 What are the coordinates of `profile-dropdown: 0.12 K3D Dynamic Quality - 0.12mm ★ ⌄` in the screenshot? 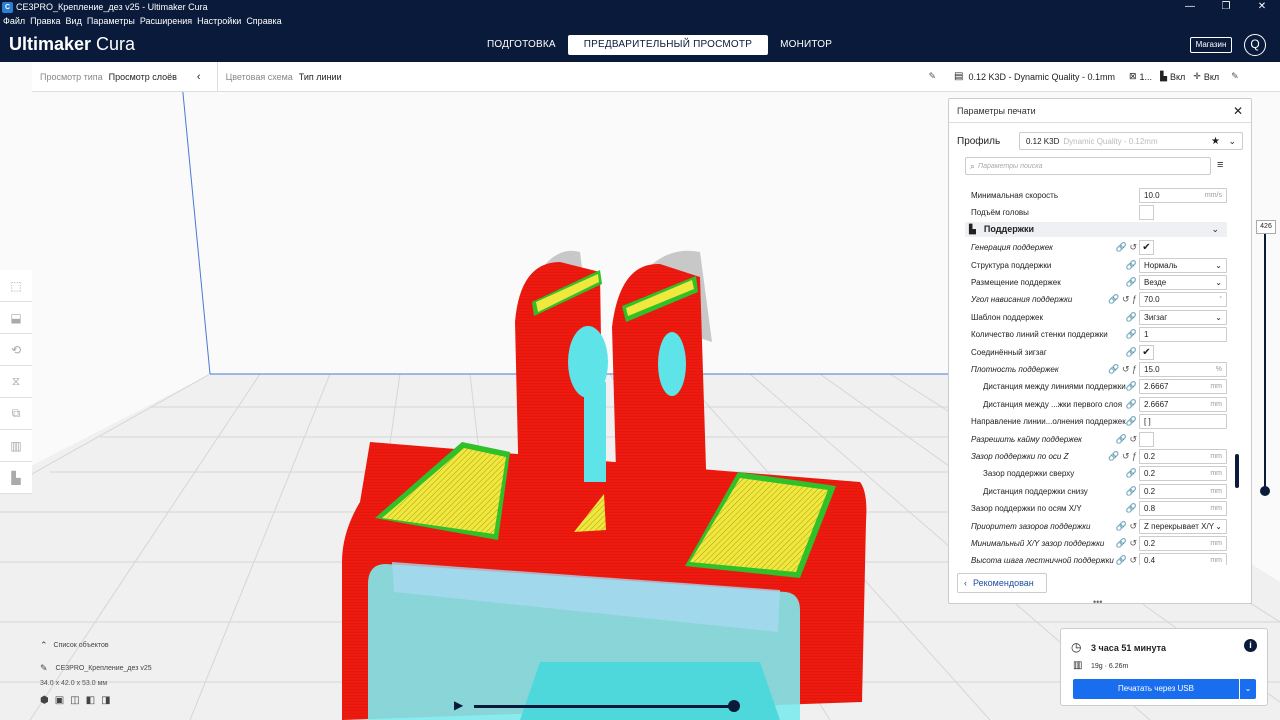 It's located at (1131, 141).